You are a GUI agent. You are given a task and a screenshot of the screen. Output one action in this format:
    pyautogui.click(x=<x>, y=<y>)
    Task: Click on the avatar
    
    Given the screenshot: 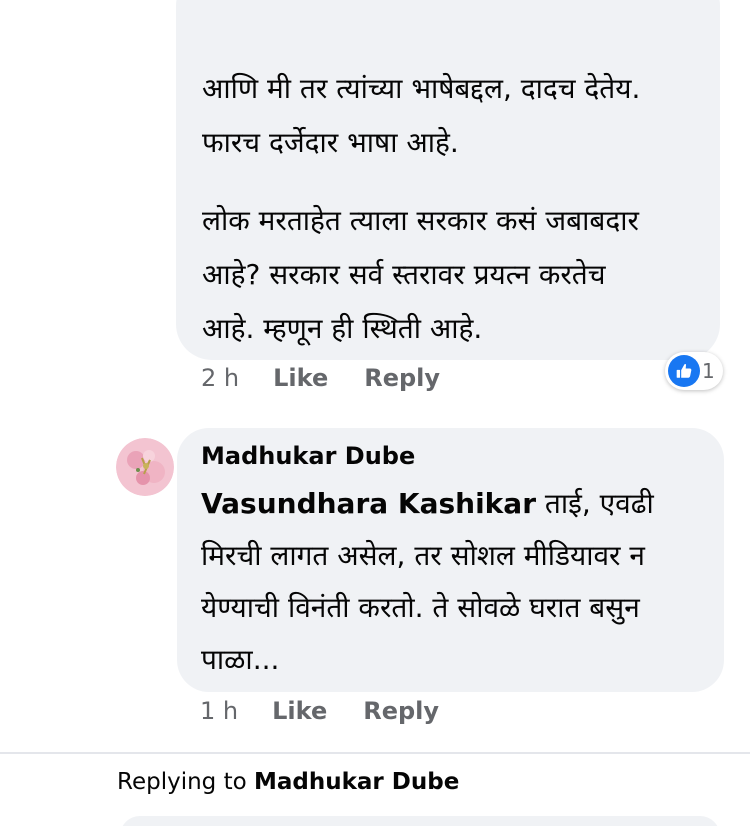 What is the action you would take?
    pyautogui.click(x=145, y=467)
    